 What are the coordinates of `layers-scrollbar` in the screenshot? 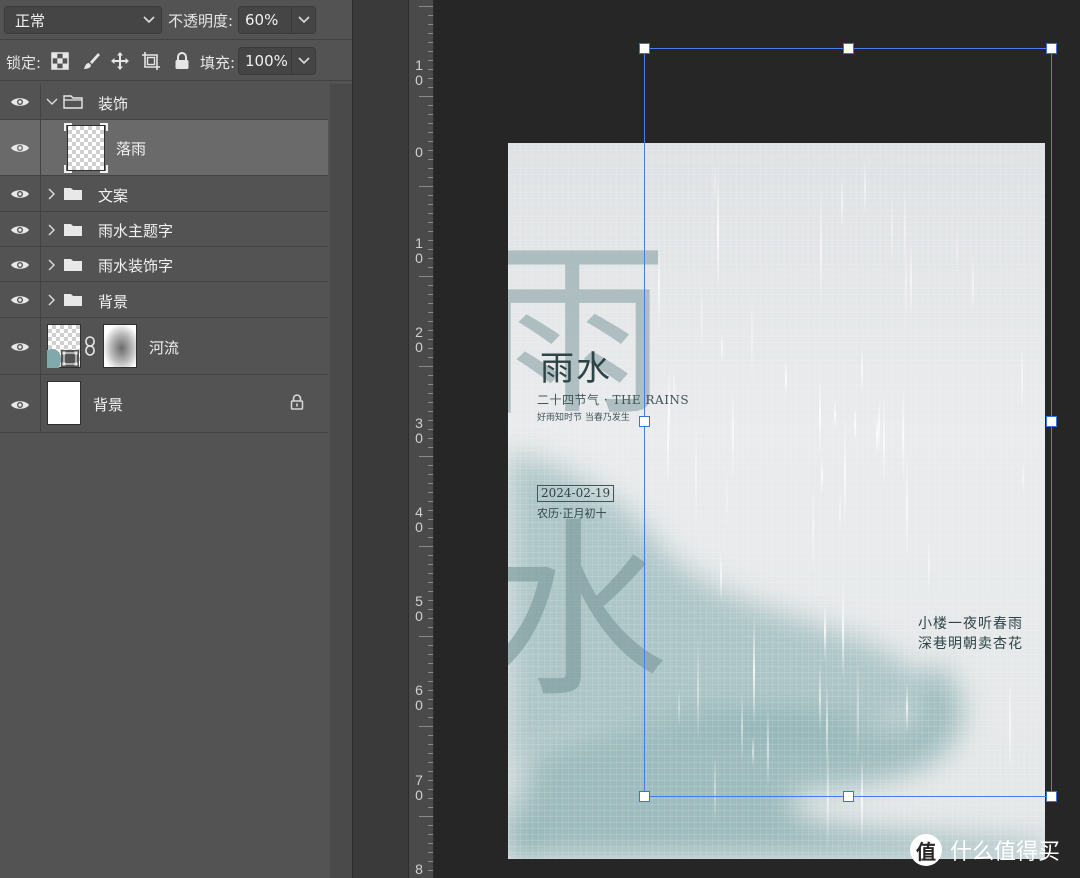 It's located at (341, 481).